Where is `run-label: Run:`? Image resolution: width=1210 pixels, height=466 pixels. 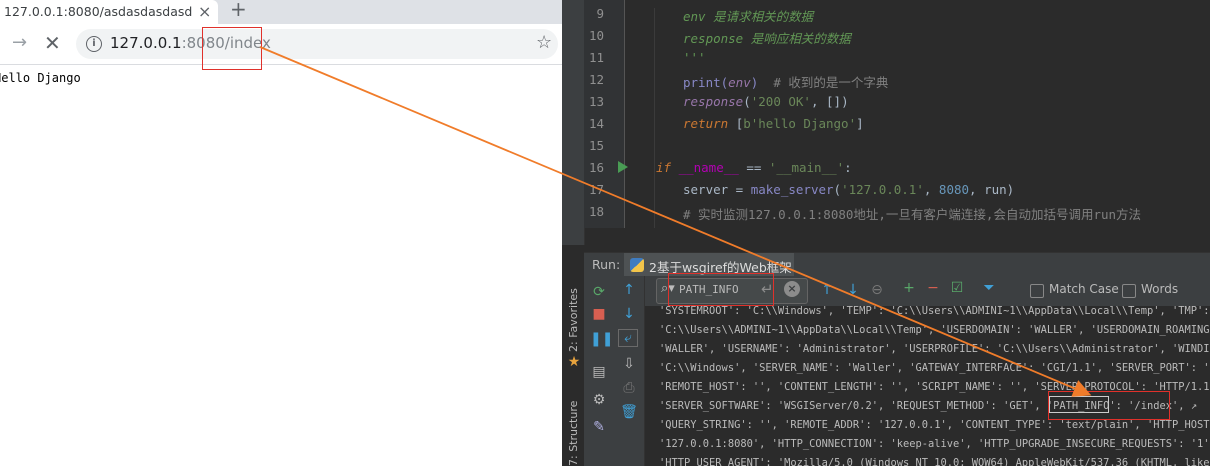 run-label: Run: is located at coordinates (606, 264).